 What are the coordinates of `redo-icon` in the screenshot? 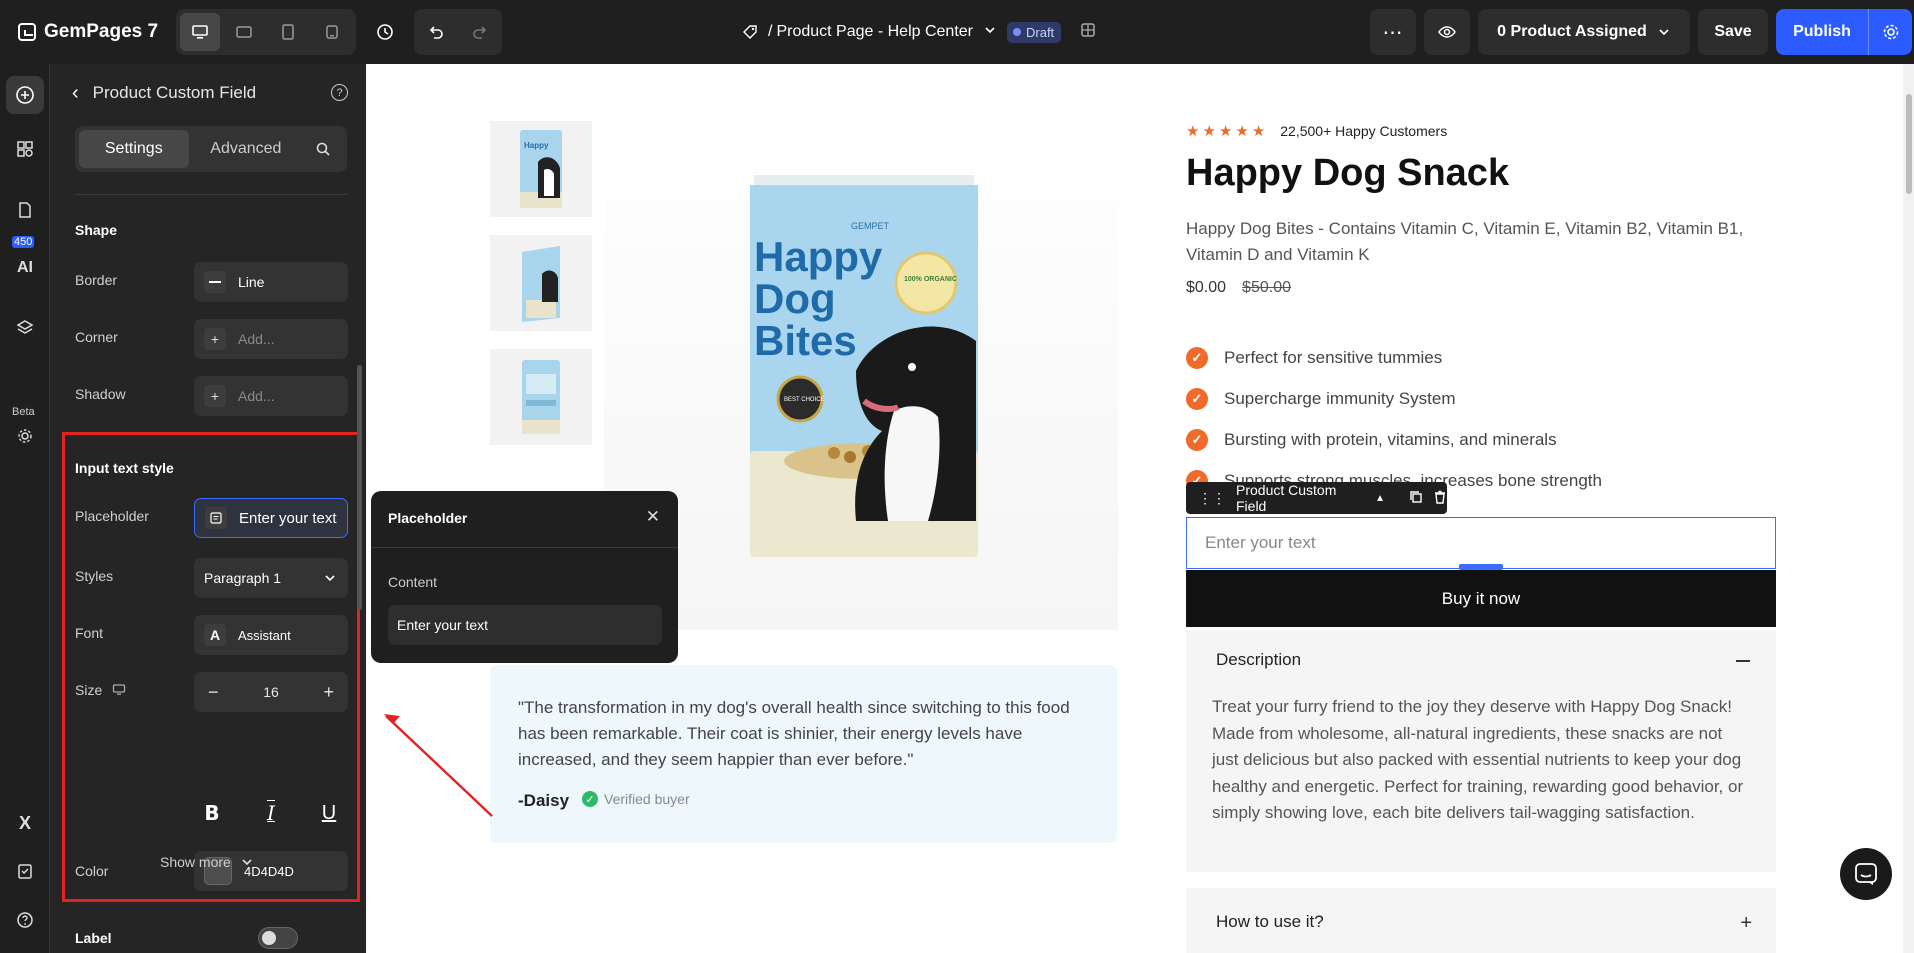 It's located at (480, 32).